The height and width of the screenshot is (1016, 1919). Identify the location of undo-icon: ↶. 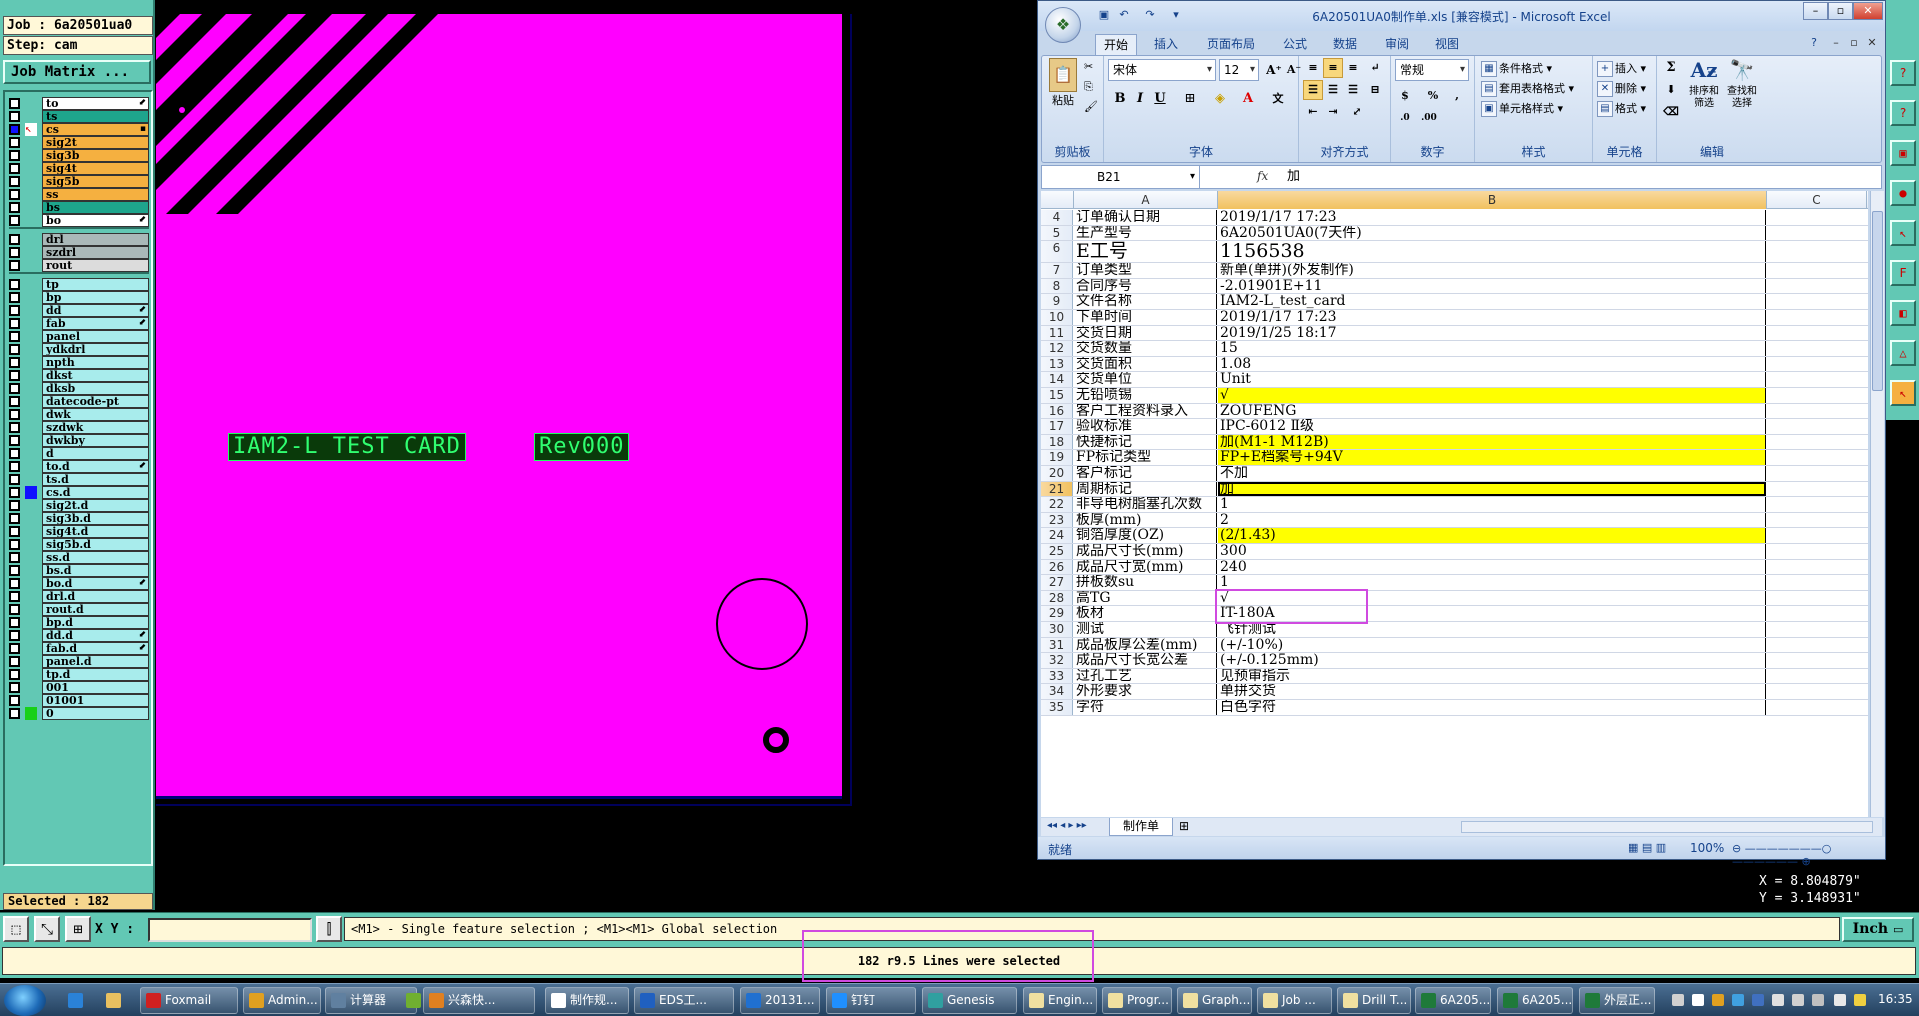
(1124, 15).